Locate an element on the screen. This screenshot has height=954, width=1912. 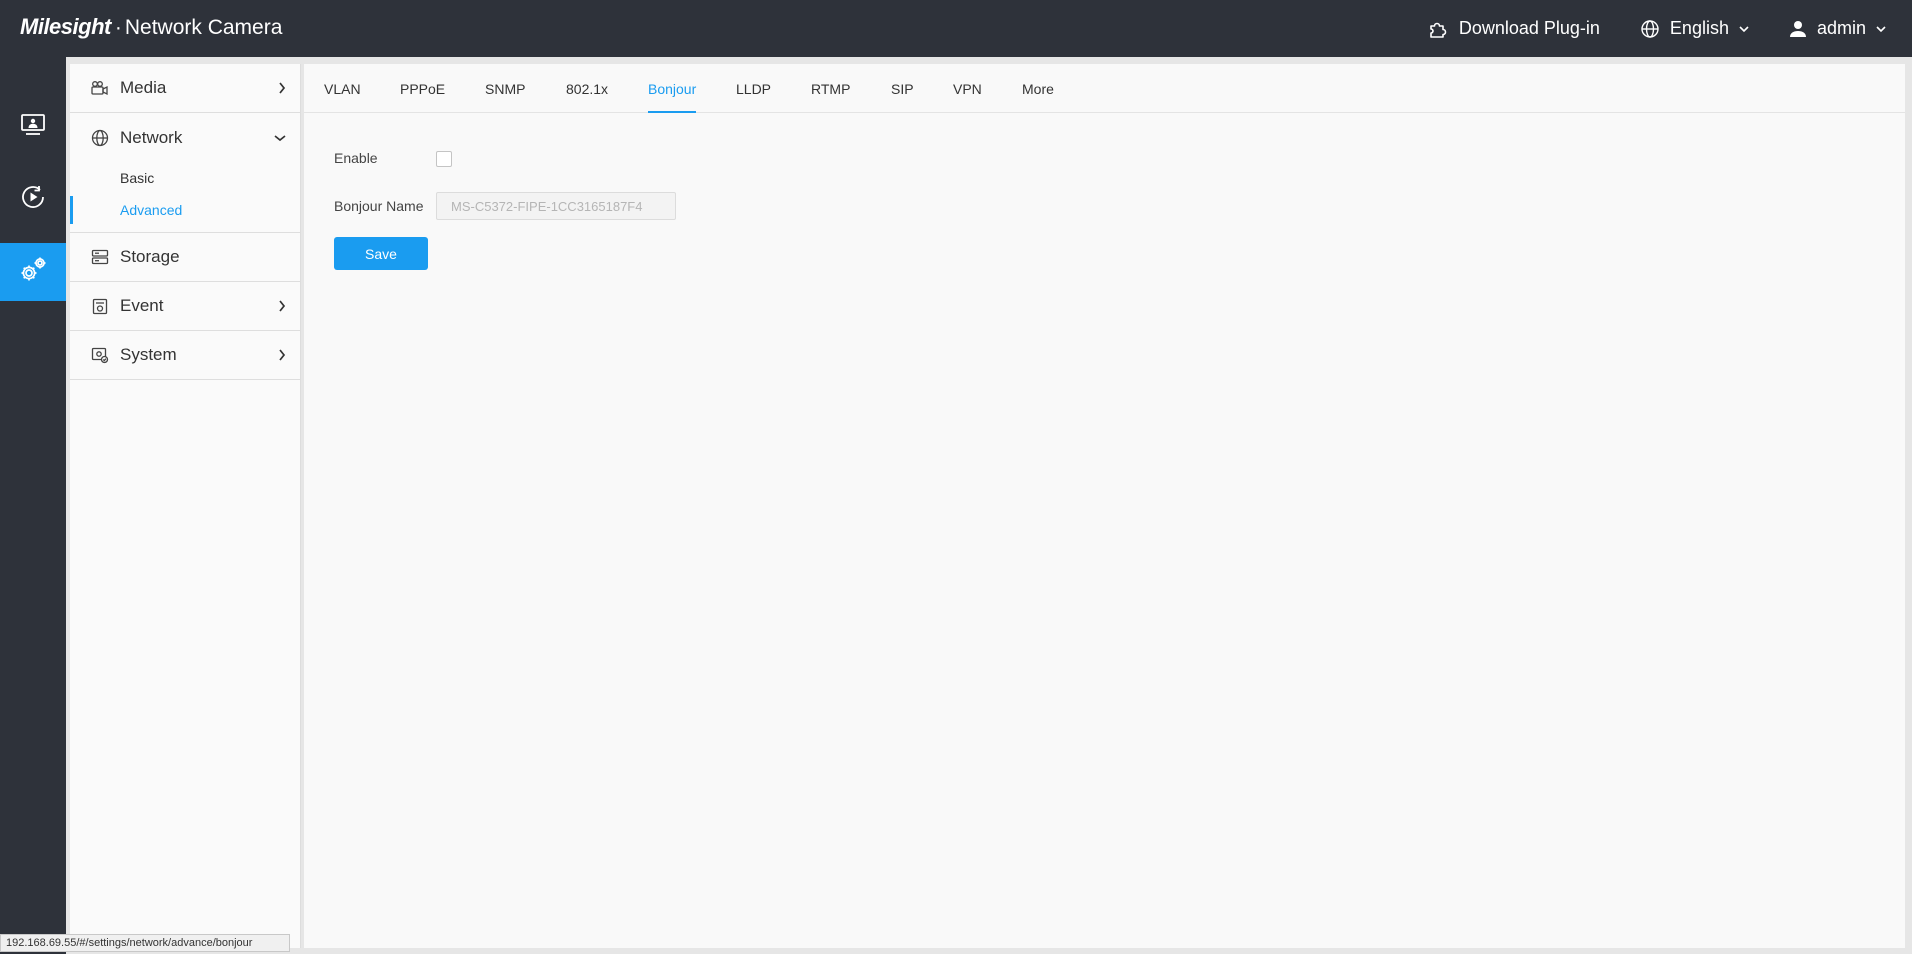
sidebar-item-media: Media is located at coordinates (185, 88).